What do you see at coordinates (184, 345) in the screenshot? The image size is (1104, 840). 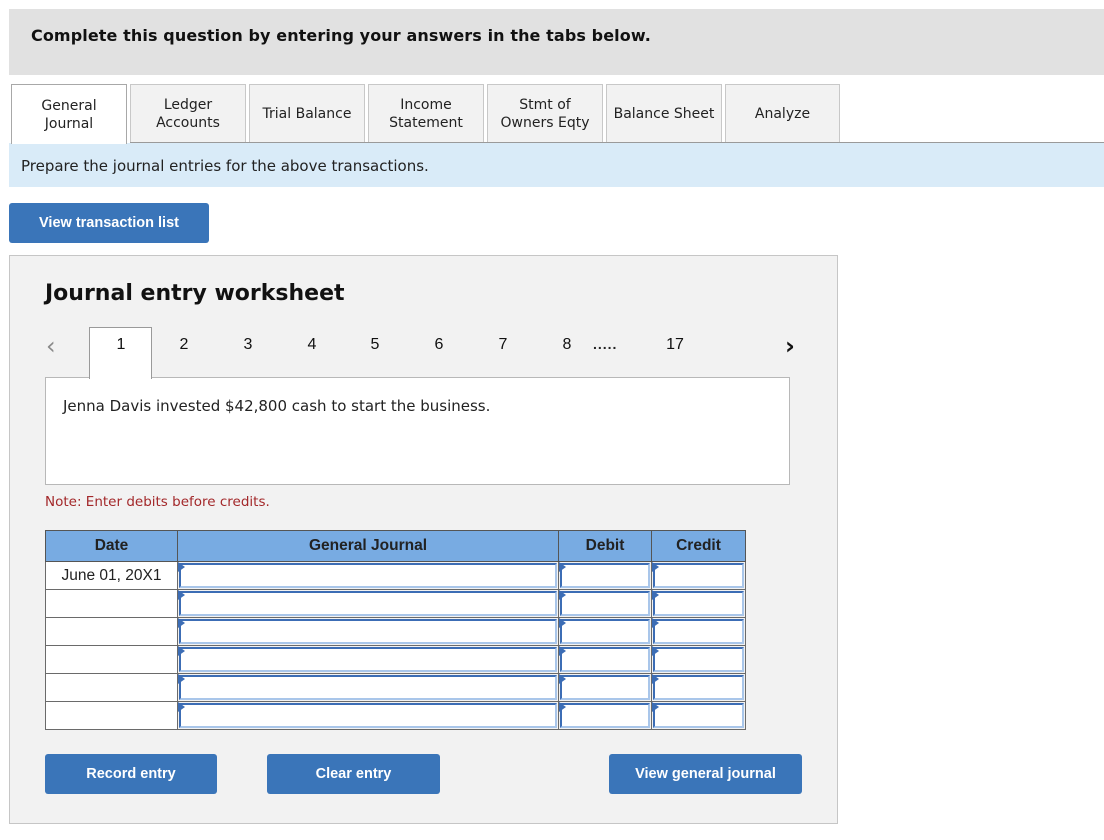 I see `page-2: 2` at bounding box center [184, 345].